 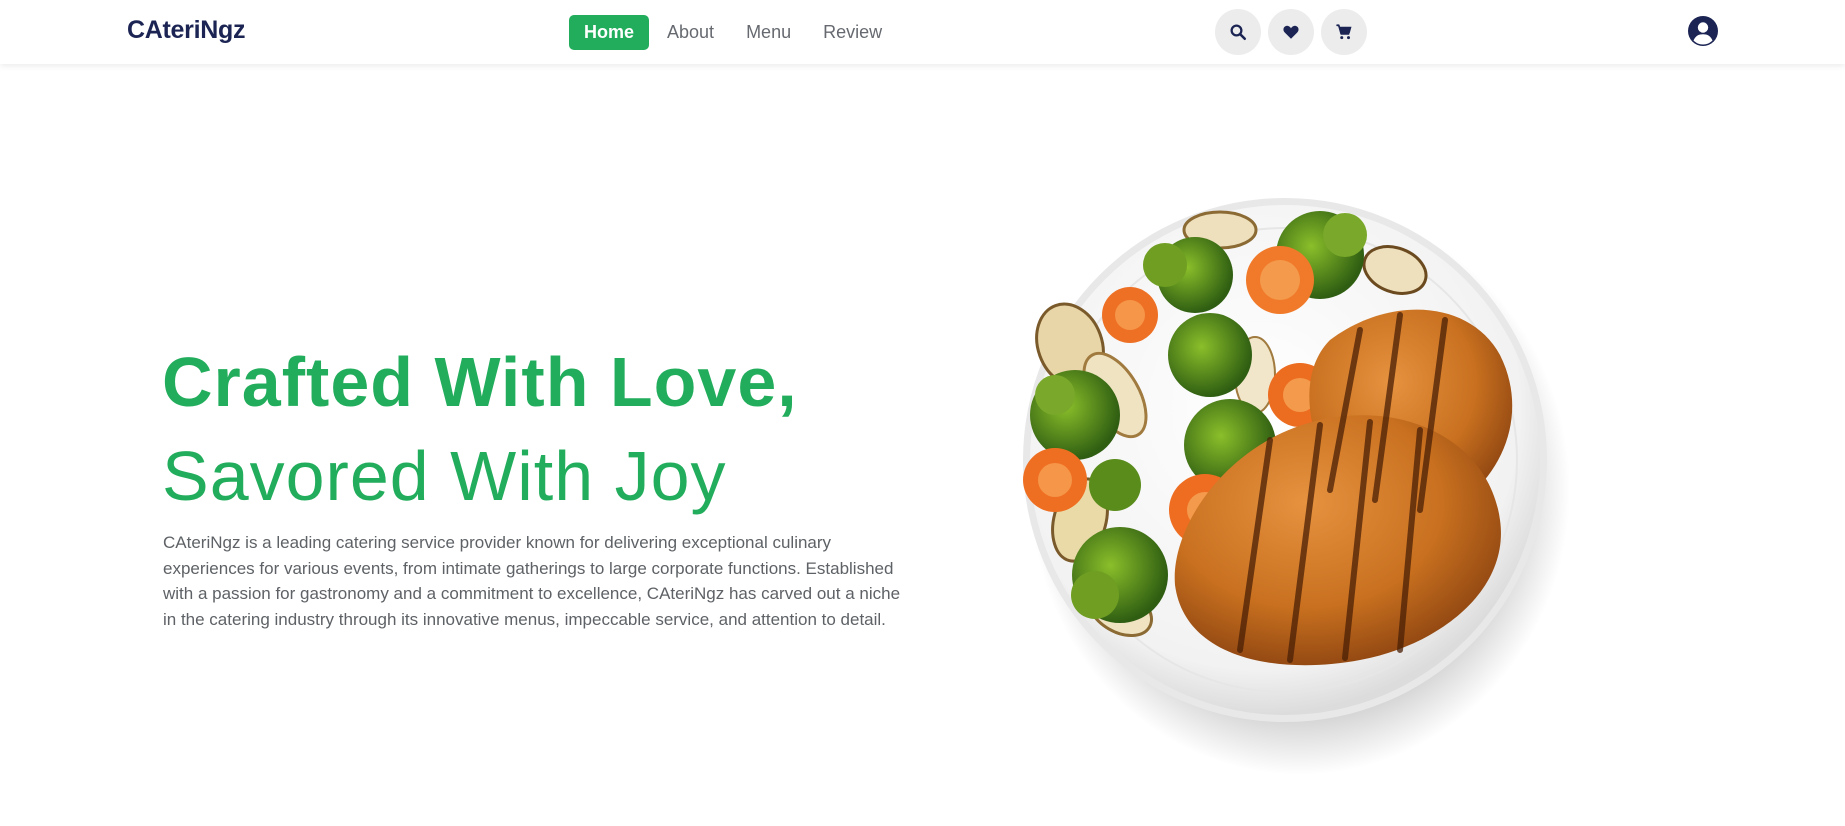 I want to click on nav-about: About, so click(x=690, y=32).